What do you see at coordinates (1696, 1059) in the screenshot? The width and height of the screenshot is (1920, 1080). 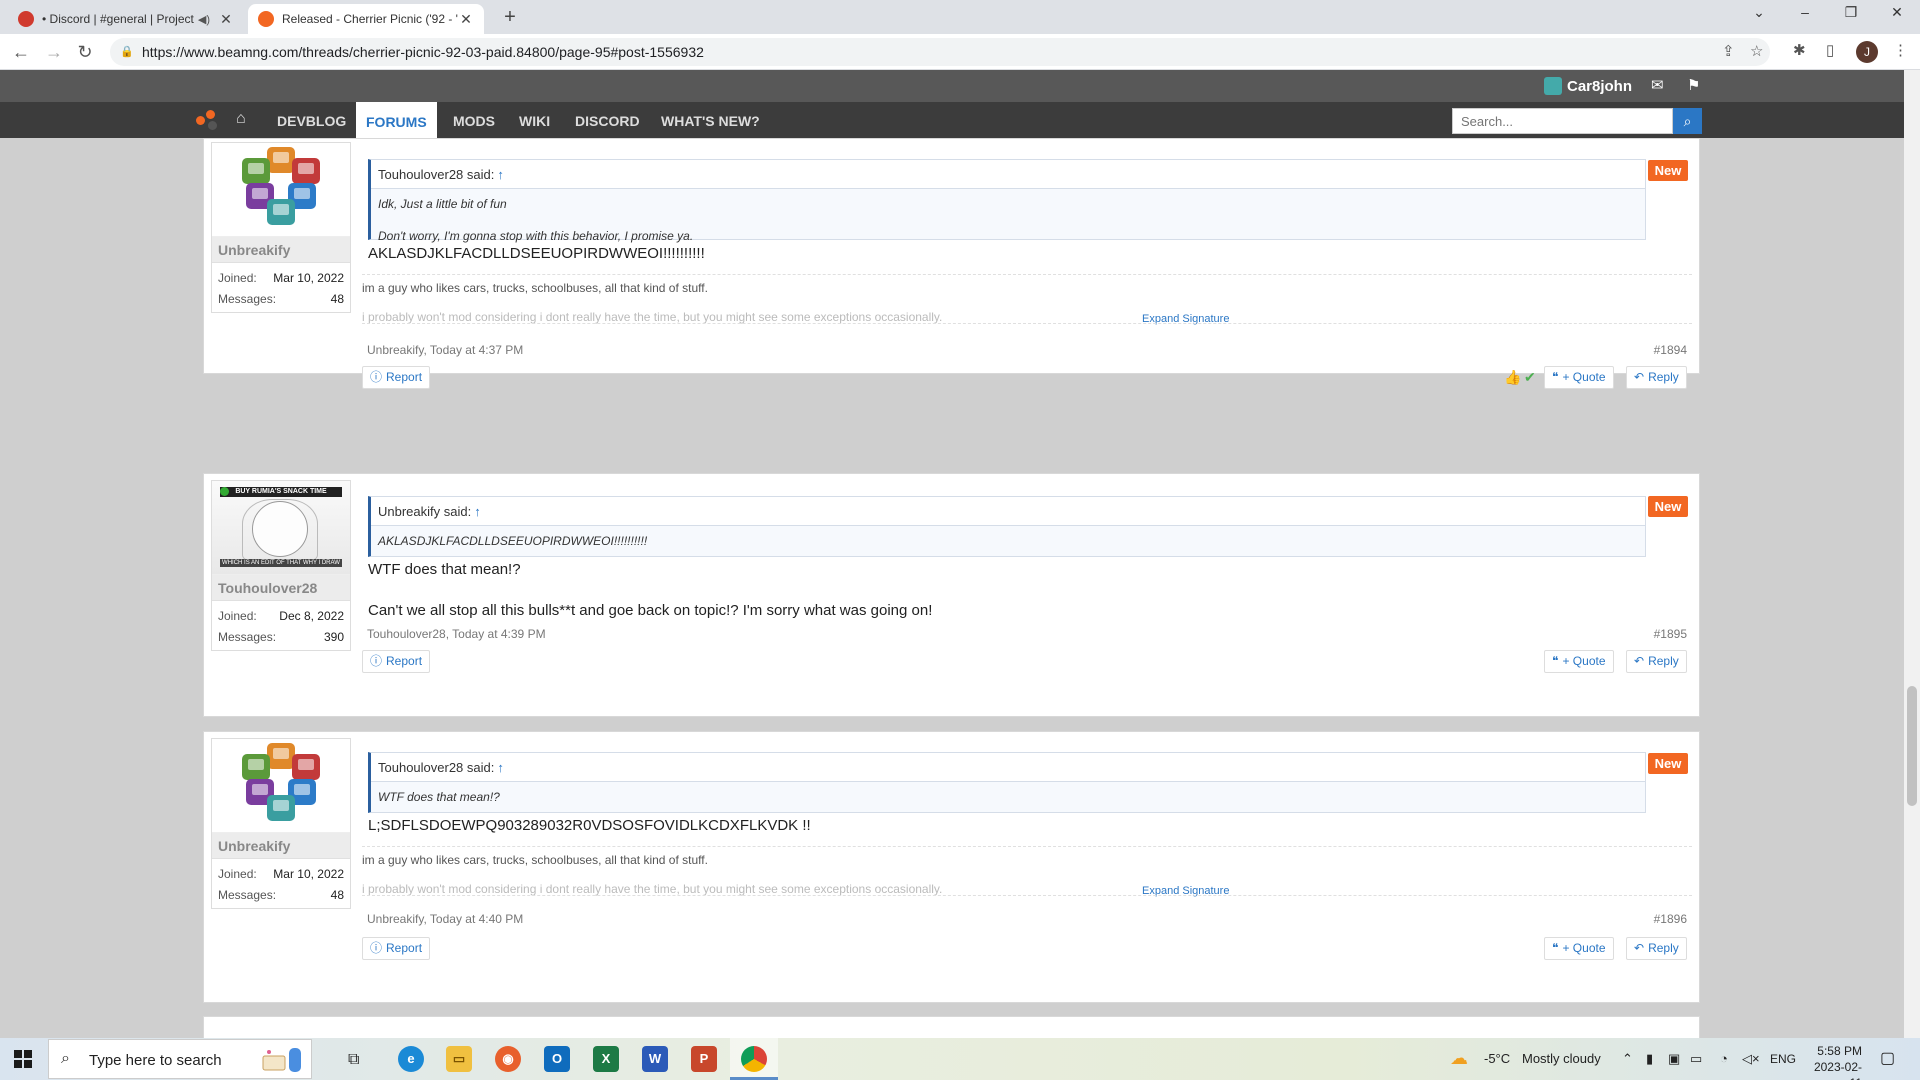 I see `power-icon: ▭` at bounding box center [1696, 1059].